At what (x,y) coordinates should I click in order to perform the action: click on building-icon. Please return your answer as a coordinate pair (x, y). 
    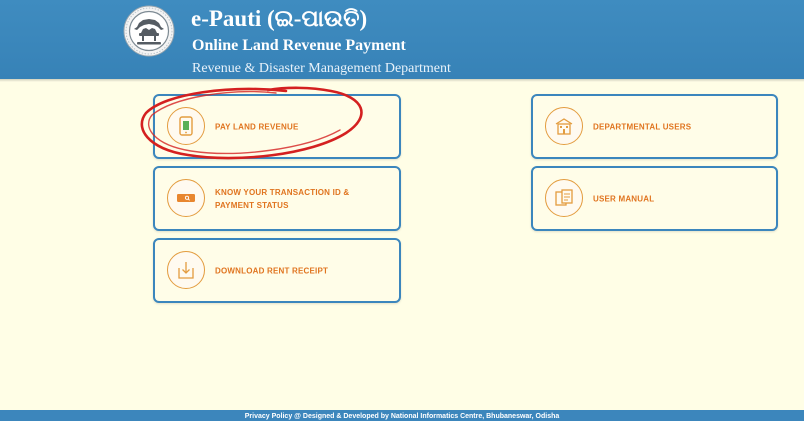
    Looking at the image, I should click on (564, 126).